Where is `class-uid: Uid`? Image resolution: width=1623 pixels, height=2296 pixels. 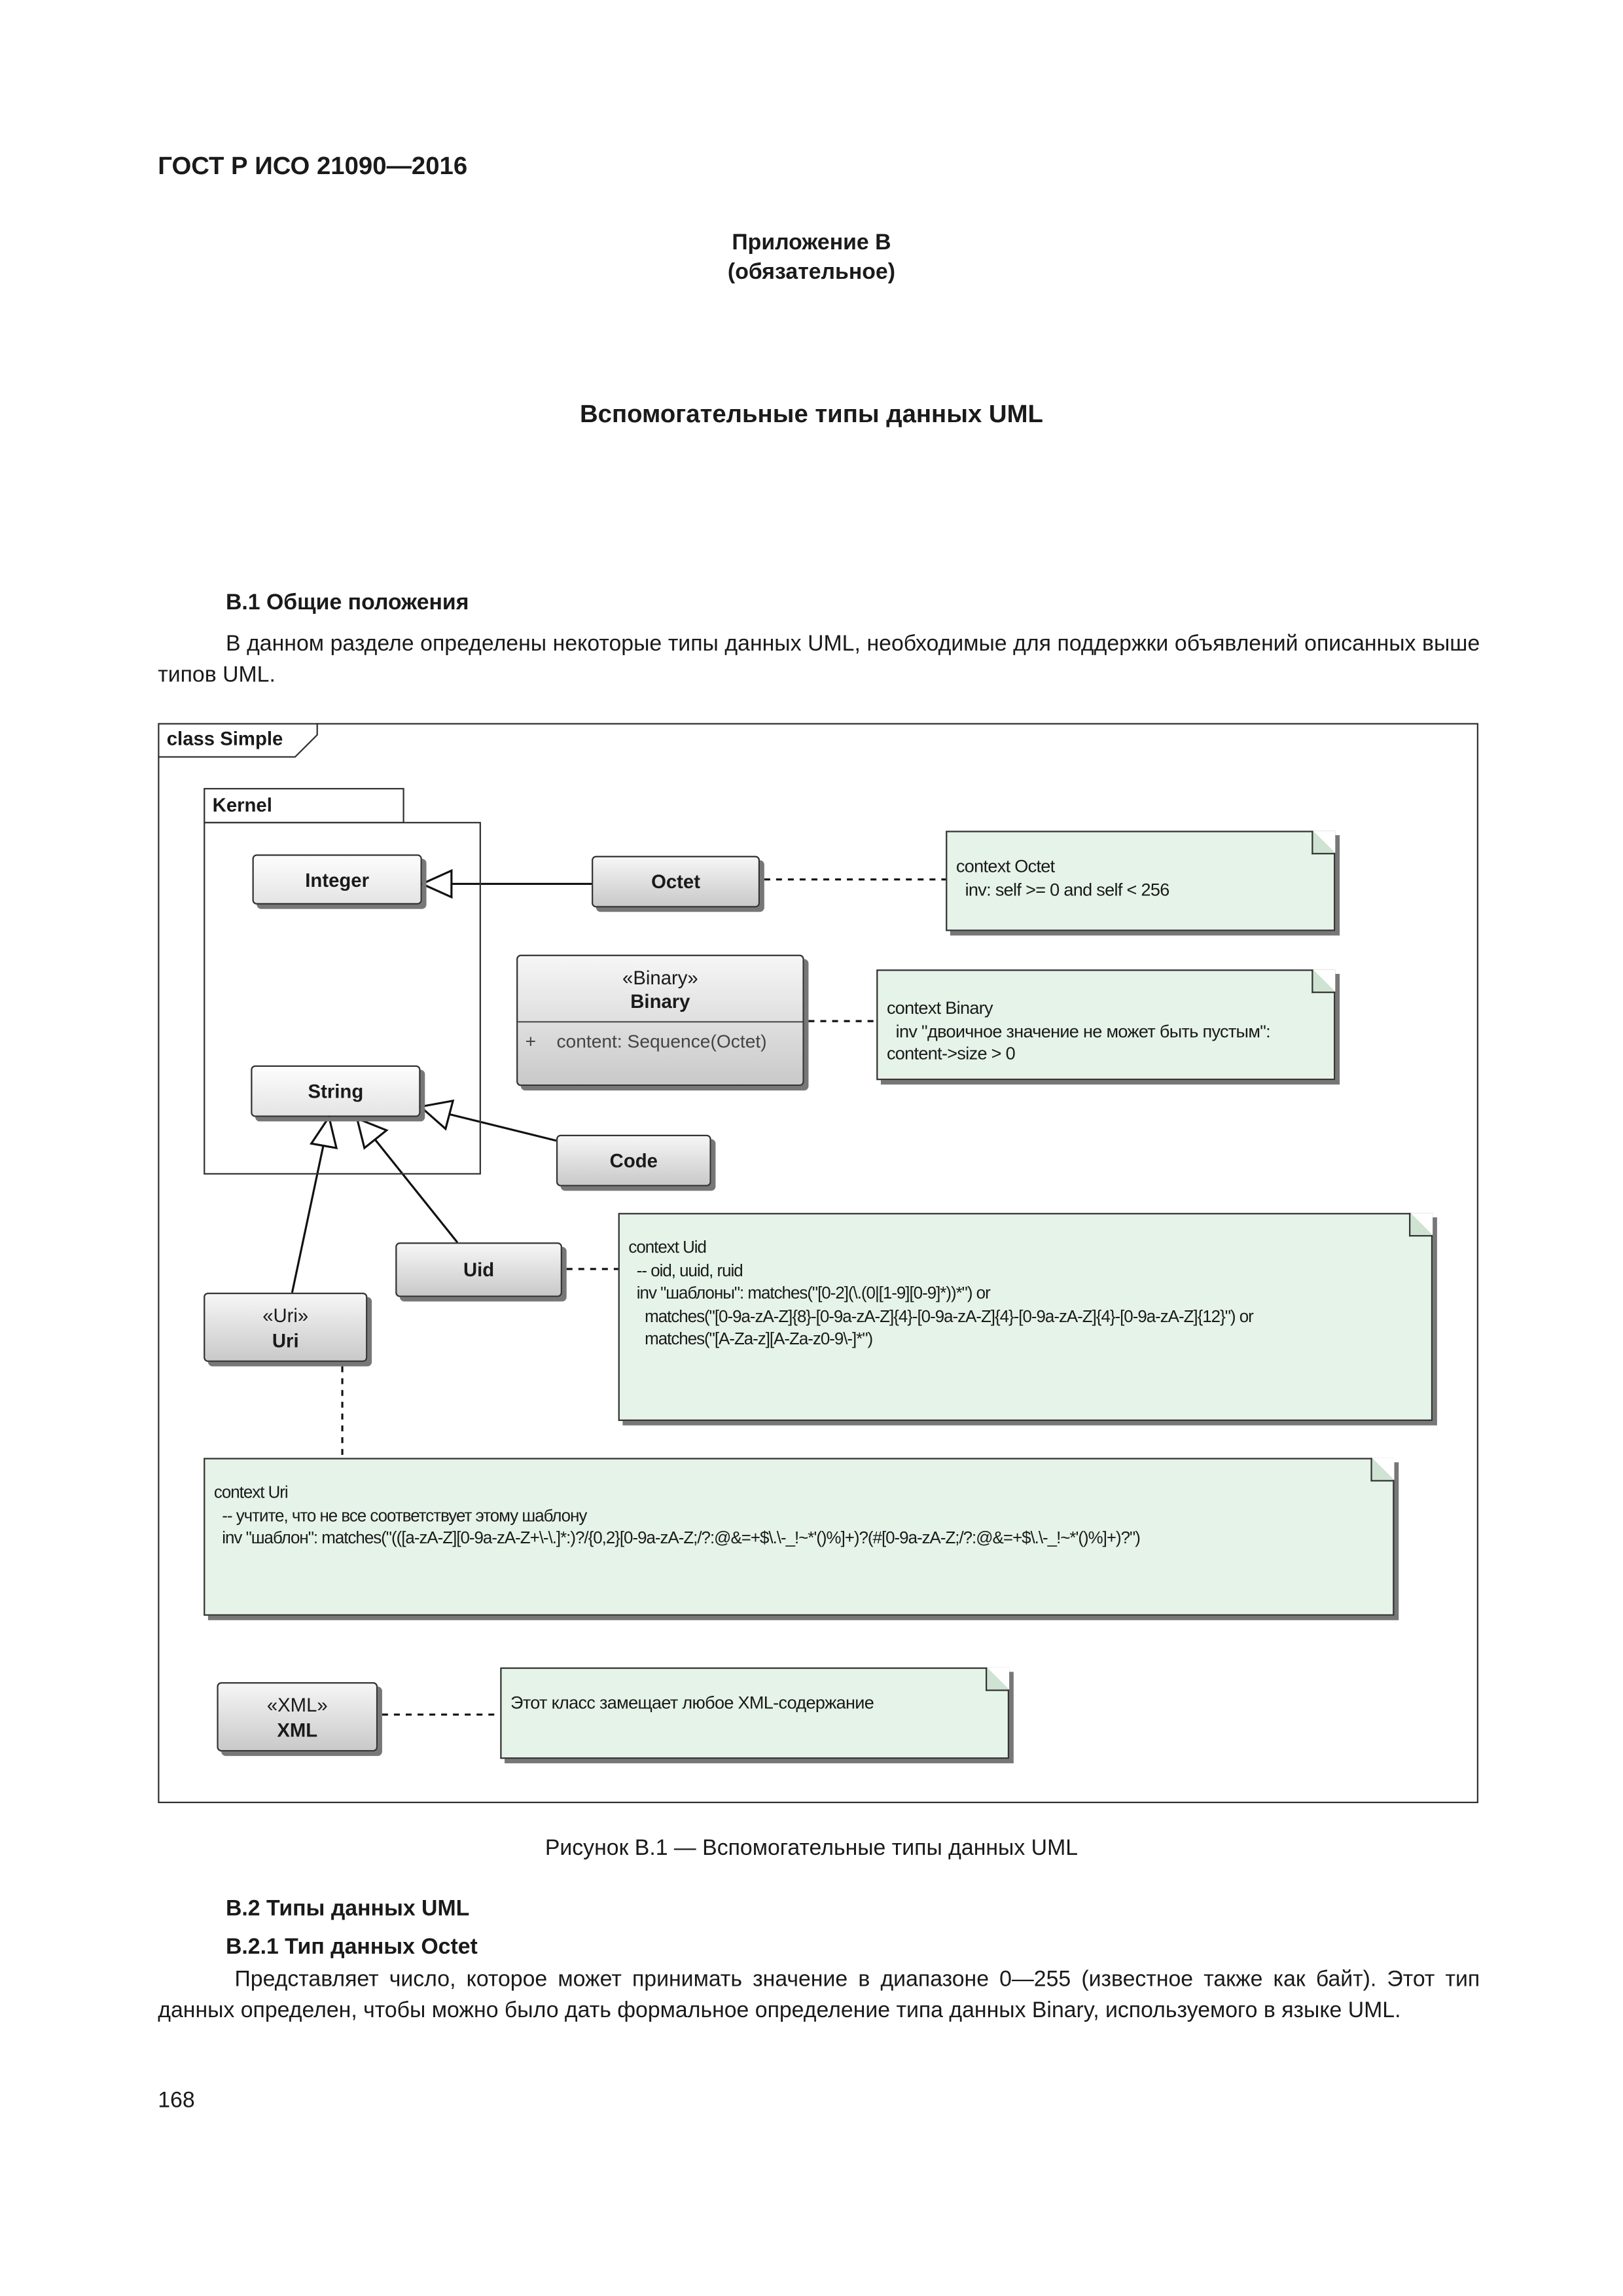 class-uid: Uid is located at coordinates (479, 1269).